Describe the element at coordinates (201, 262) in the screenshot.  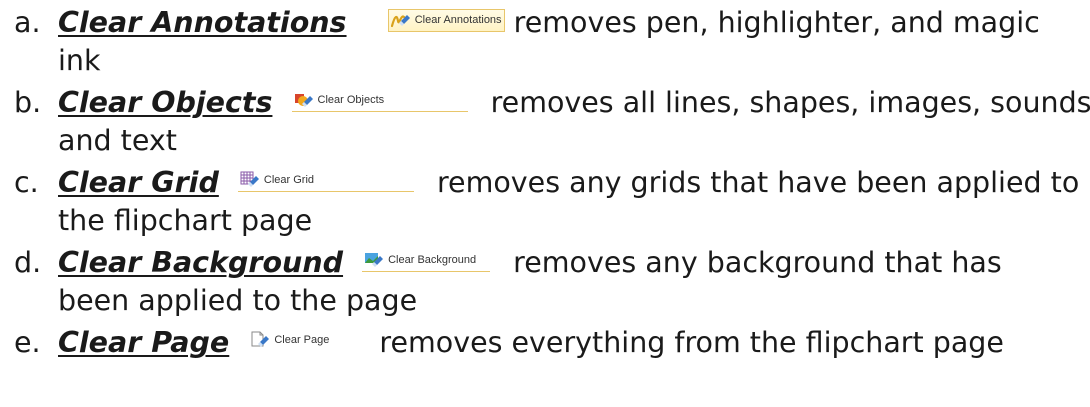
I see `term-clear-background: Clear Background` at that location.